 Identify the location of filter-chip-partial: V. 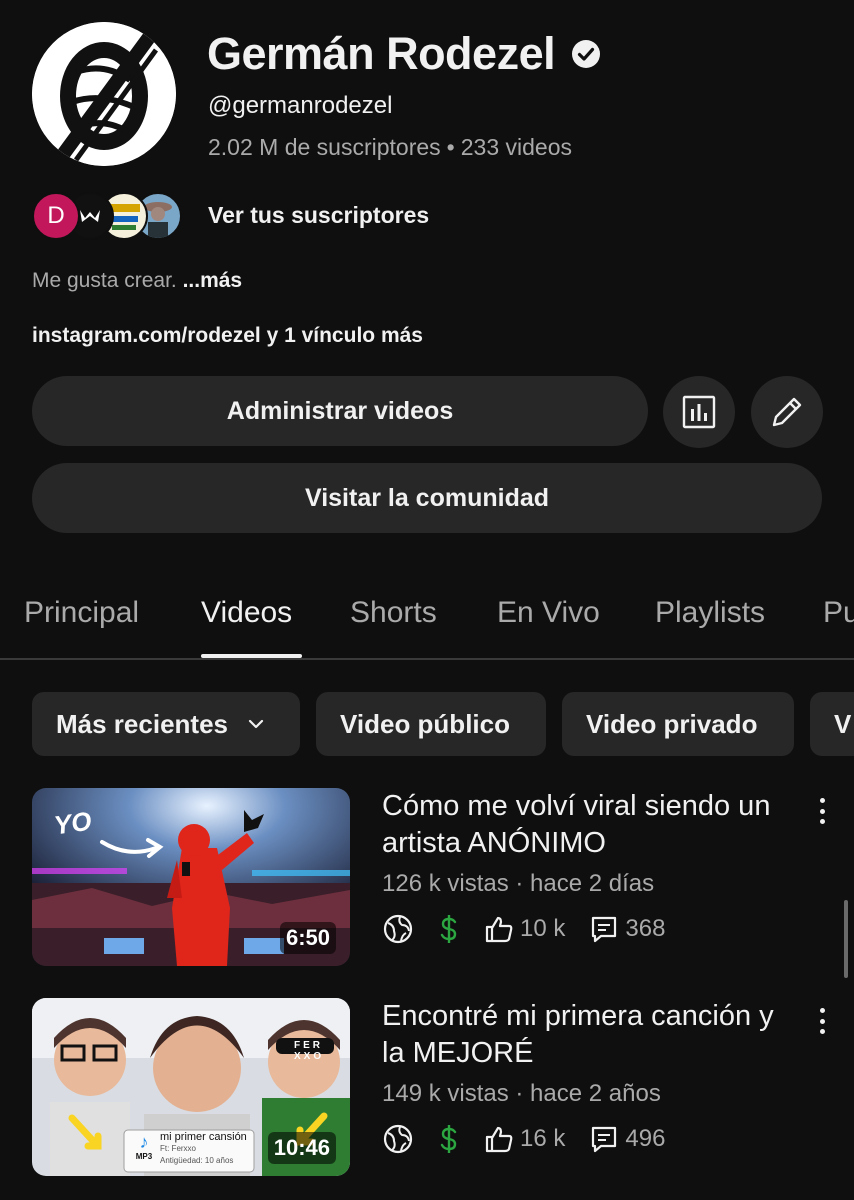
(832, 724).